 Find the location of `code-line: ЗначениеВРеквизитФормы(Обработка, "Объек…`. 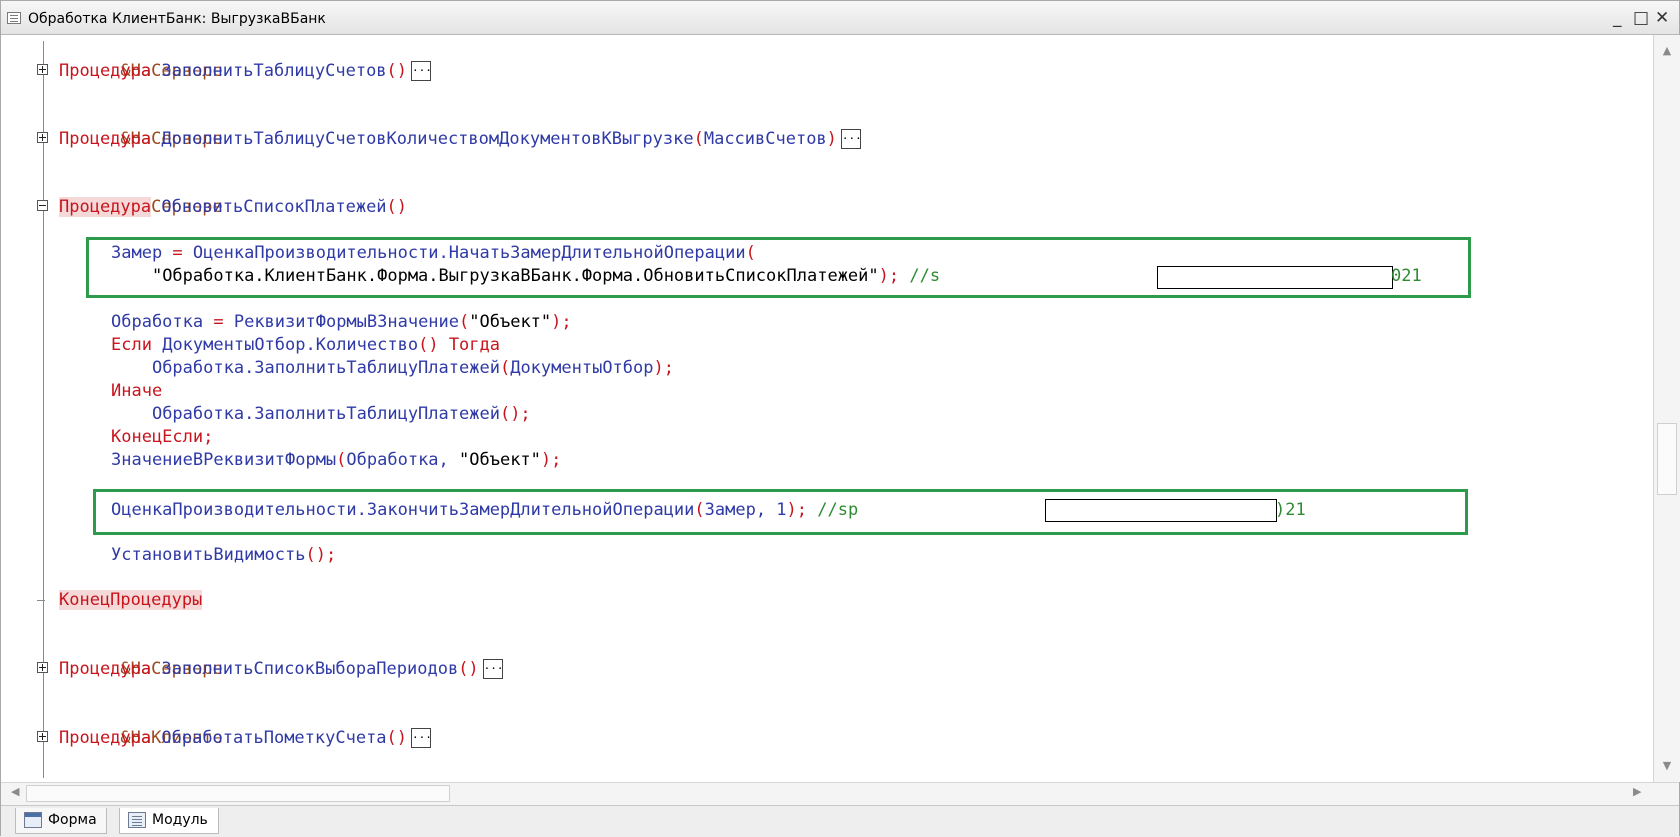

code-line: ЗначениеВРеквизитФормы(Обработка, "Объек… is located at coordinates (336, 460).